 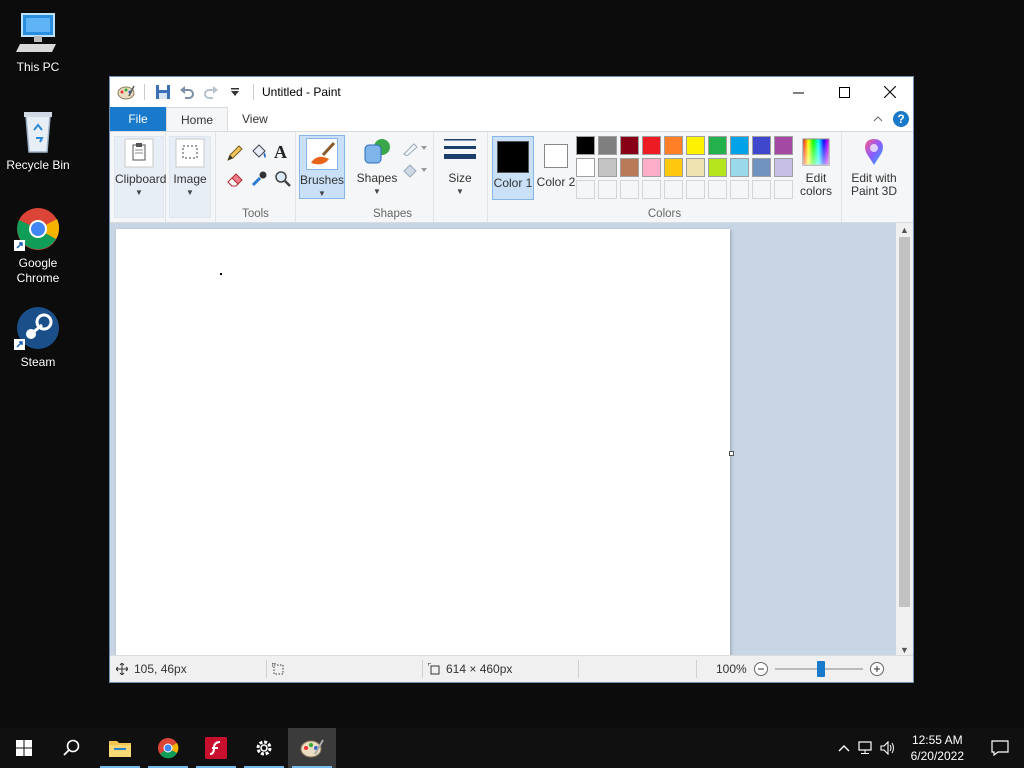 What do you see at coordinates (216, 748) in the screenshot?
I see `taskbar-flash` at bounding box center [216, 748].